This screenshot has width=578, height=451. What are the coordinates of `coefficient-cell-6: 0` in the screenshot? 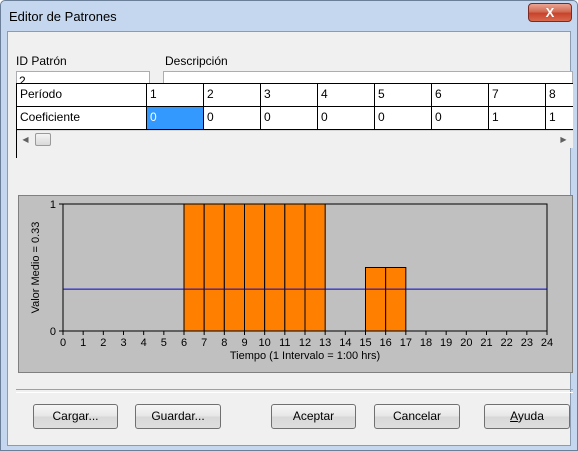 It's located at (460, 118).